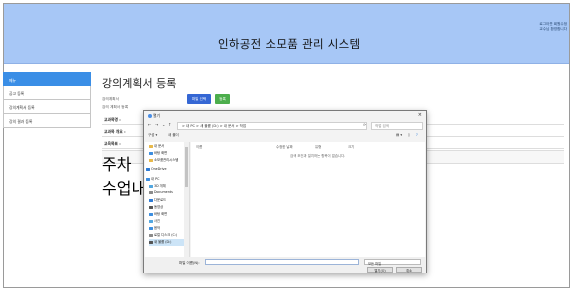 The image size is (572, 291). I want to click on column-type: 유형, so click(318, 146).